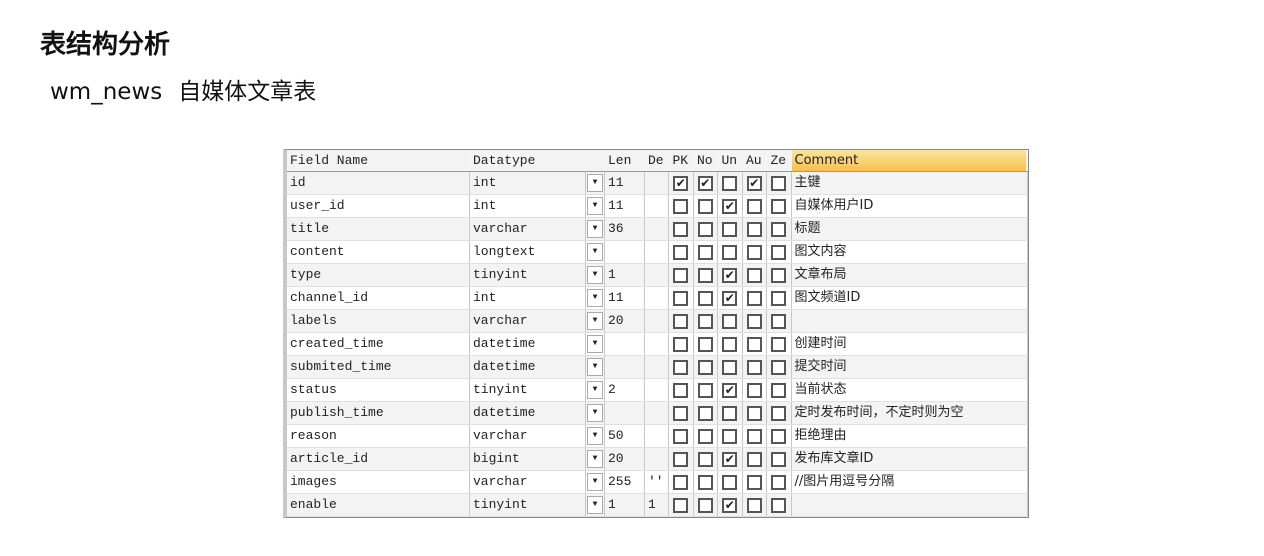 Image resolution: width=1264 pixels, height=556 pixels. Describe the element at coordinates (910, 183) in the screenshot. I see `comment-cell: 主键` at that location.